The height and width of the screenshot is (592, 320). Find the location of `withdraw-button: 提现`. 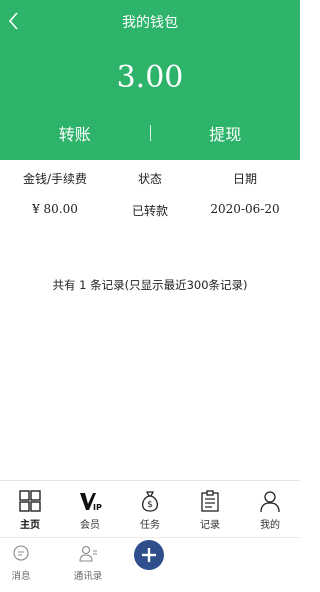

withdraw-button: 提现 is located at coordinates (226, 133).